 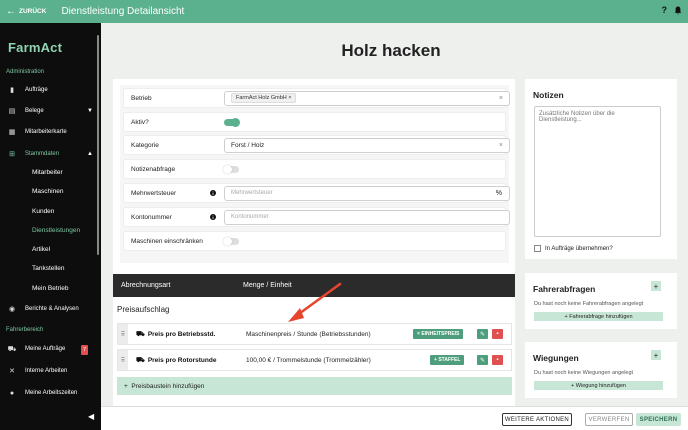 What do you see at coordinates (231, 241) in the screenshot?
I see `maschinen-toggle` at bounding box center [231, 241].